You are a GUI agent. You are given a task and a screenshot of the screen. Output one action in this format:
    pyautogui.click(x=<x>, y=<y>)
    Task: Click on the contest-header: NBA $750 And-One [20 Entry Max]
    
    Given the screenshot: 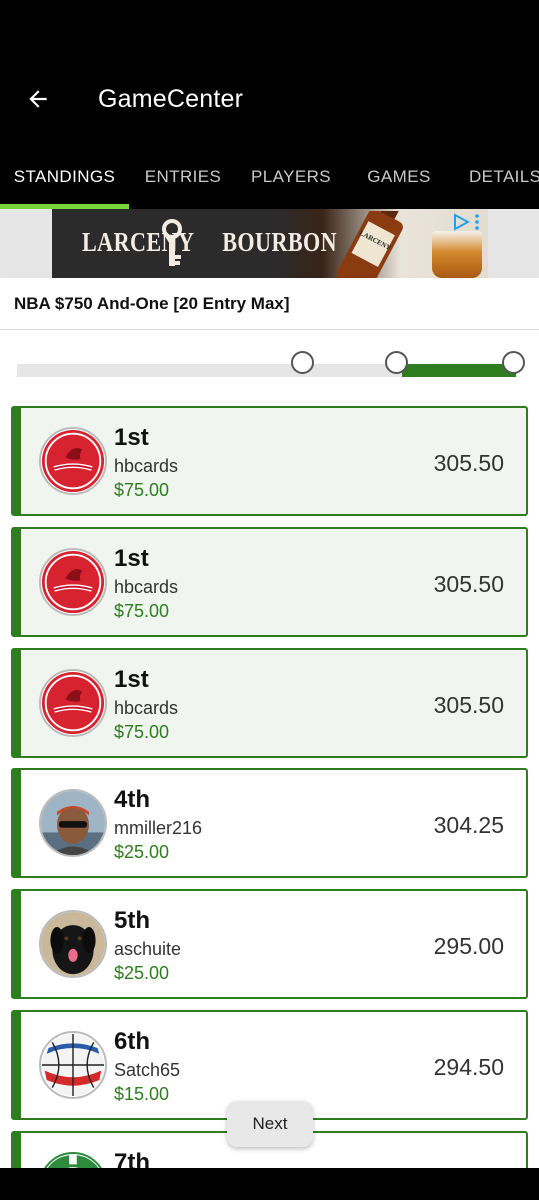 What is the action you would take?
    pyautogui.click(x=269, y=304)
    